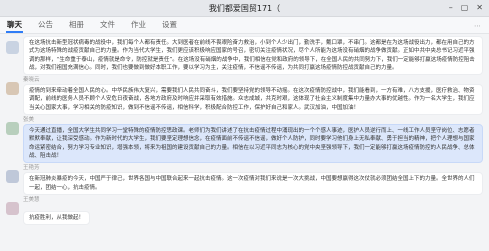 The image size is (489, 251). What do you see at coordinates (14, 26) in the screenshot?
I see `tab-chat: 聊天` at bounding box center [14, 26].